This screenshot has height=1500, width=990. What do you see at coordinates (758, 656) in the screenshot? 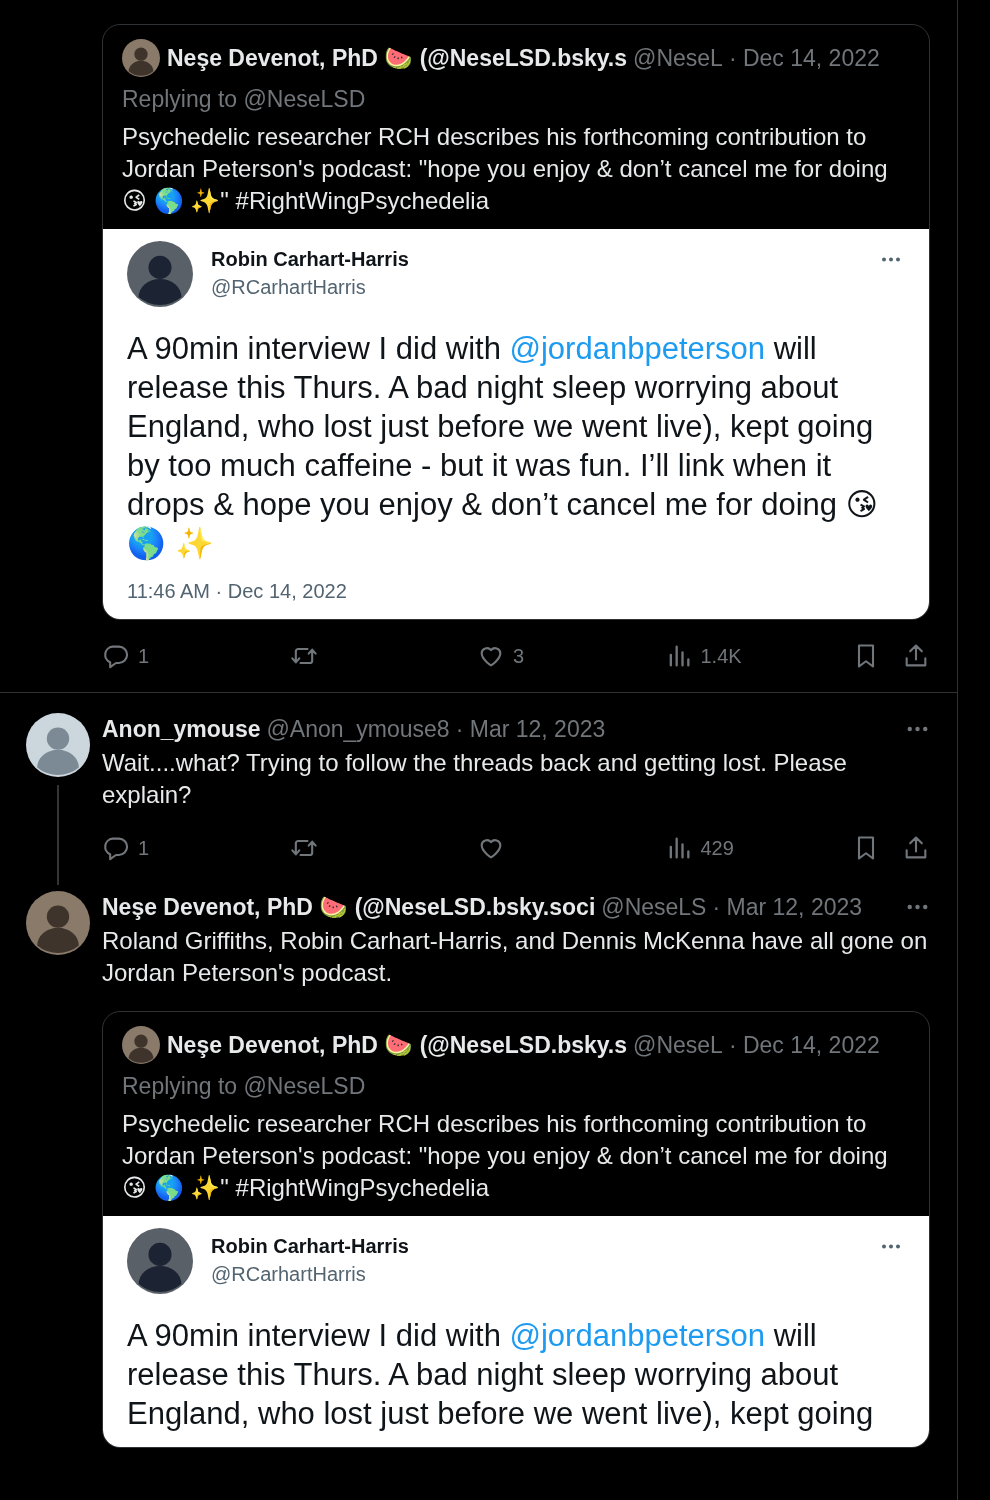
I see `views-button: 1.4K` at bounding box center [758, 656].